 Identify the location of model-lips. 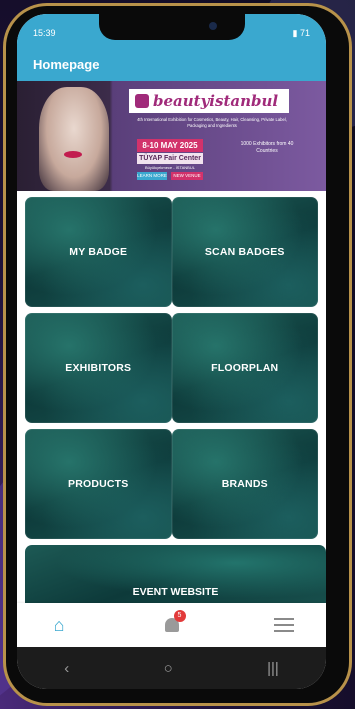
(73, 154).